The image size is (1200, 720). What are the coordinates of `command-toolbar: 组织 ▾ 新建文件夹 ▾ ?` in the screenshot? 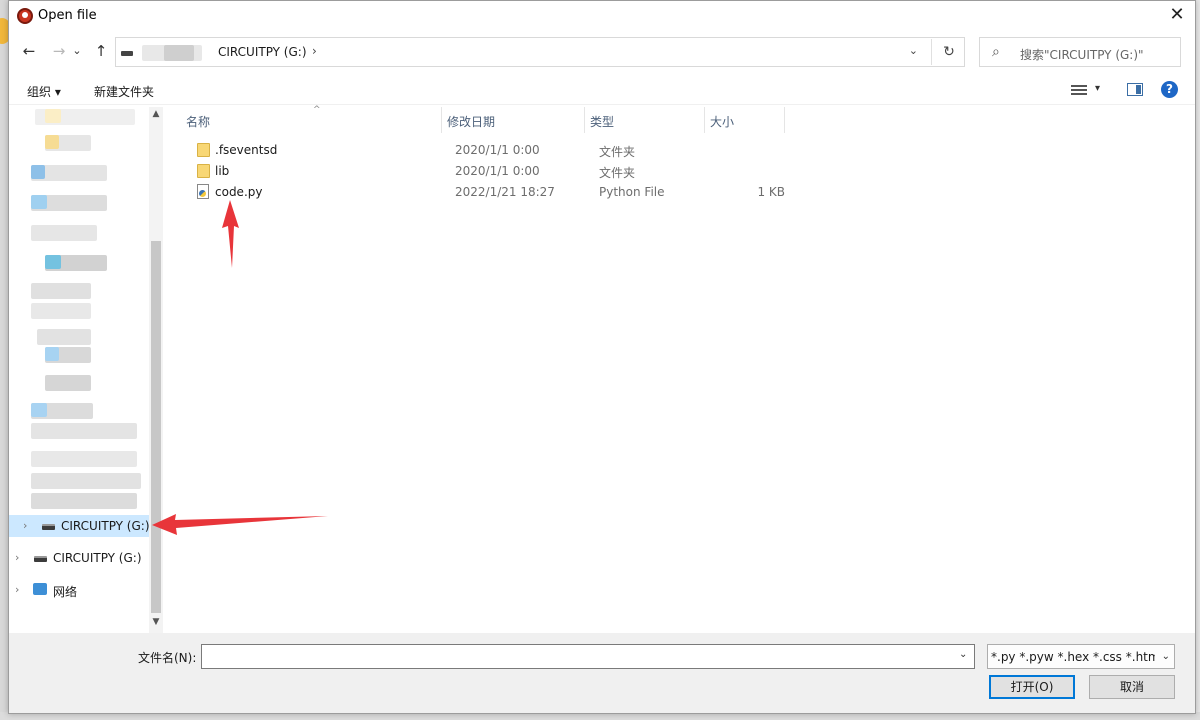 It's located at (602, 90).